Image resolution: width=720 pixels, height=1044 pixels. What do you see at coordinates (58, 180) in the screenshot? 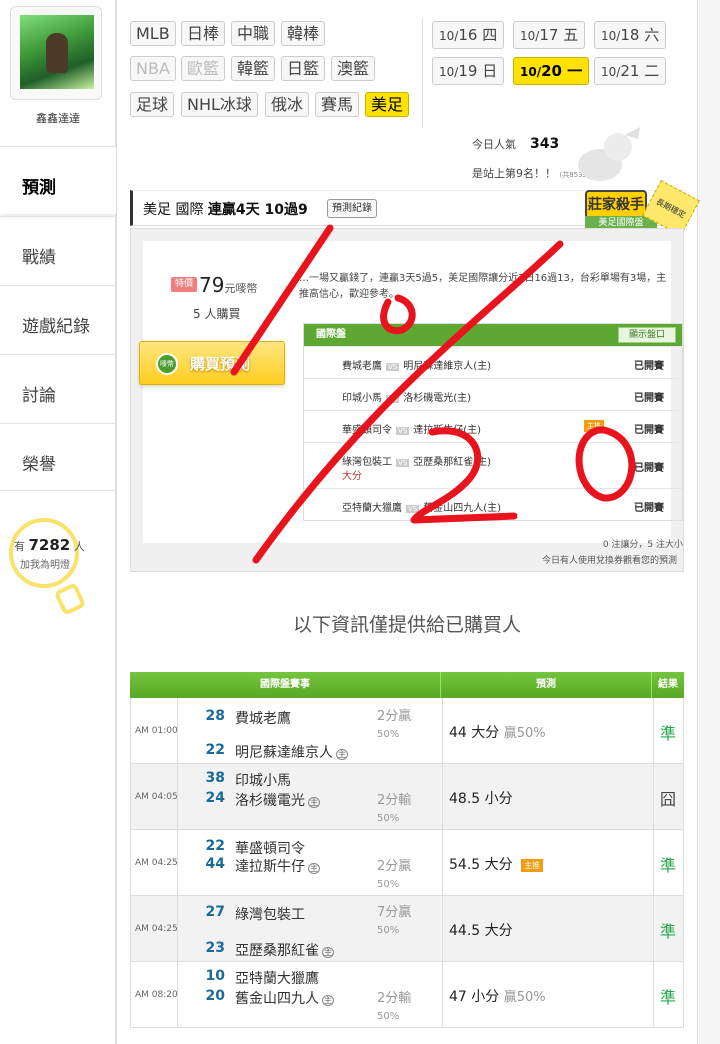
I see `nav-item-predict: 預測` at bounding box center [58, 180].